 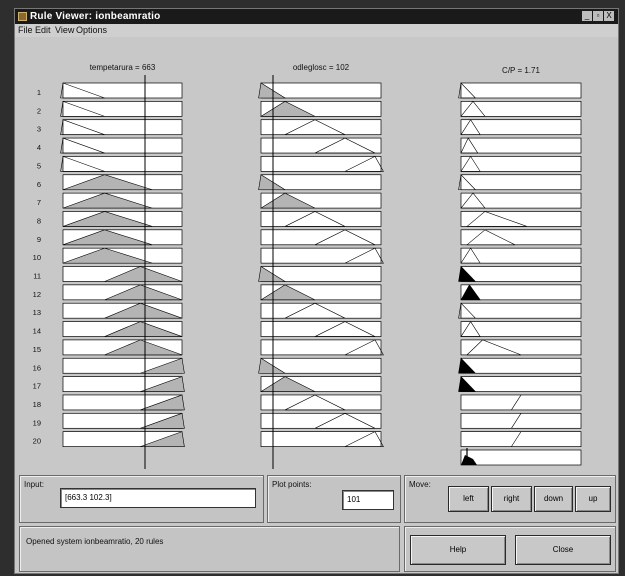 I want to click on move-panel: Move: left right down up, so click(x=510, y=499).